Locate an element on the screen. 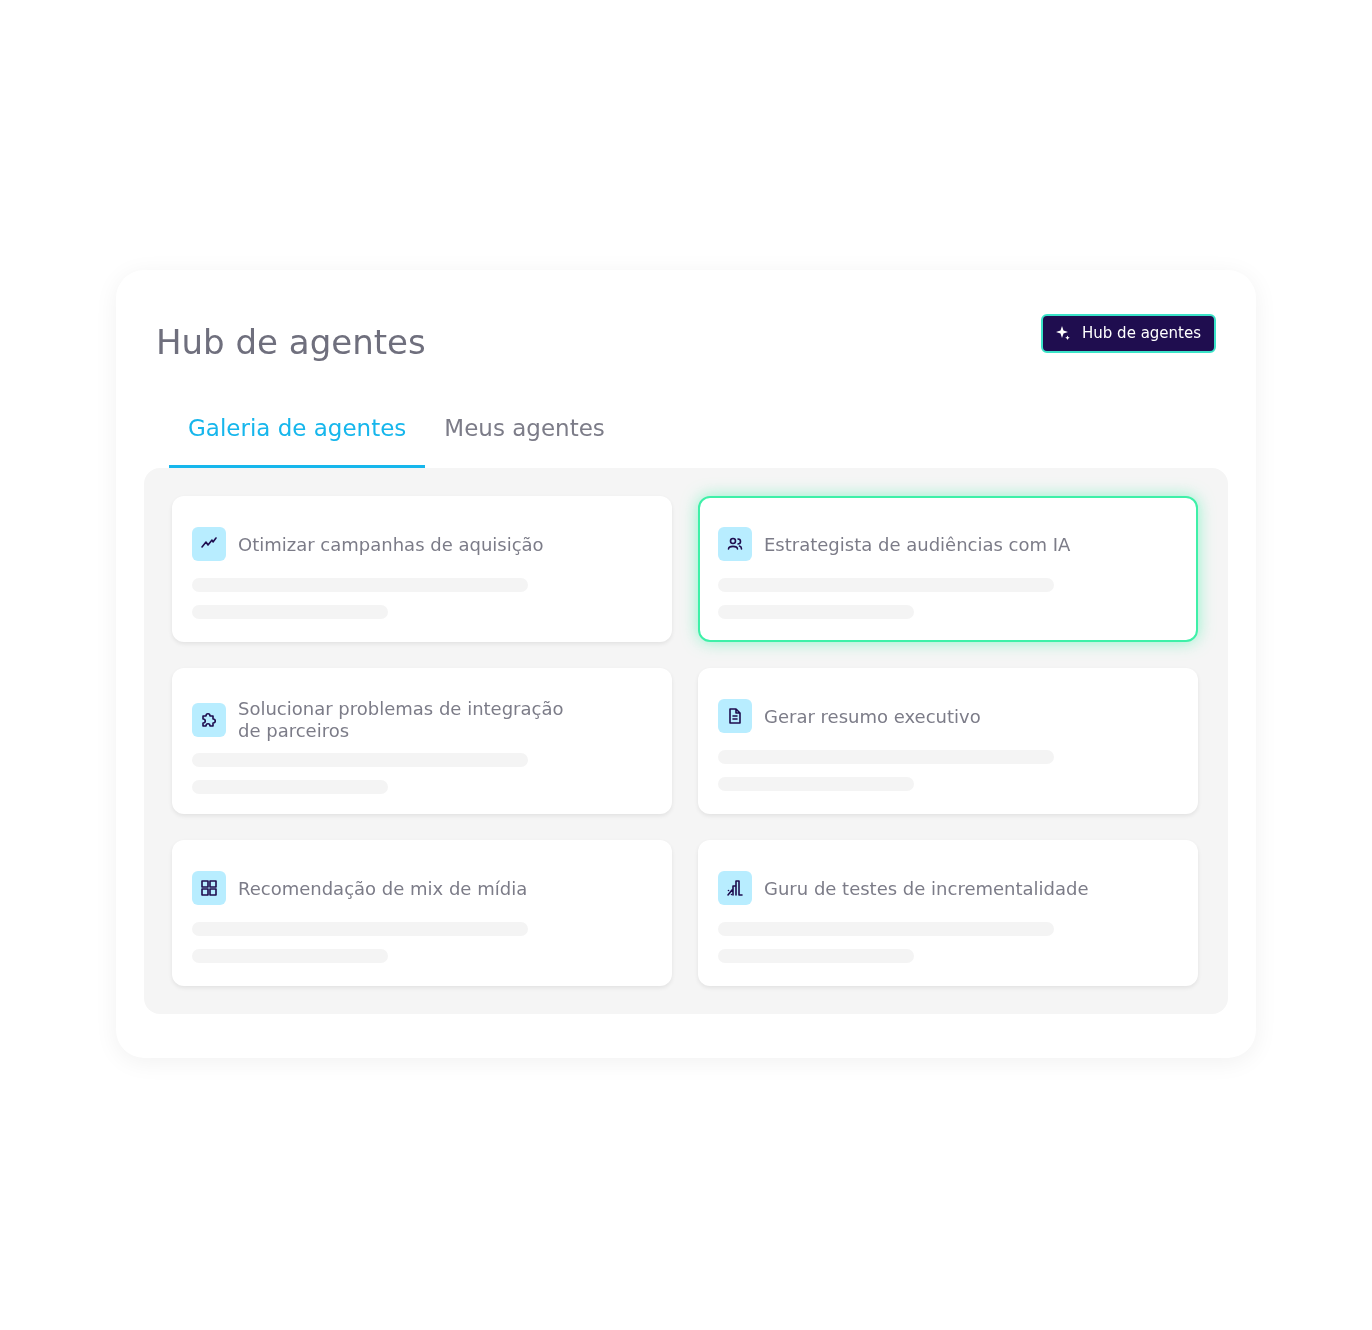 The image size is (1372, 1330). hub-button: Hub de agentes is located at coordinates (1128, 333).